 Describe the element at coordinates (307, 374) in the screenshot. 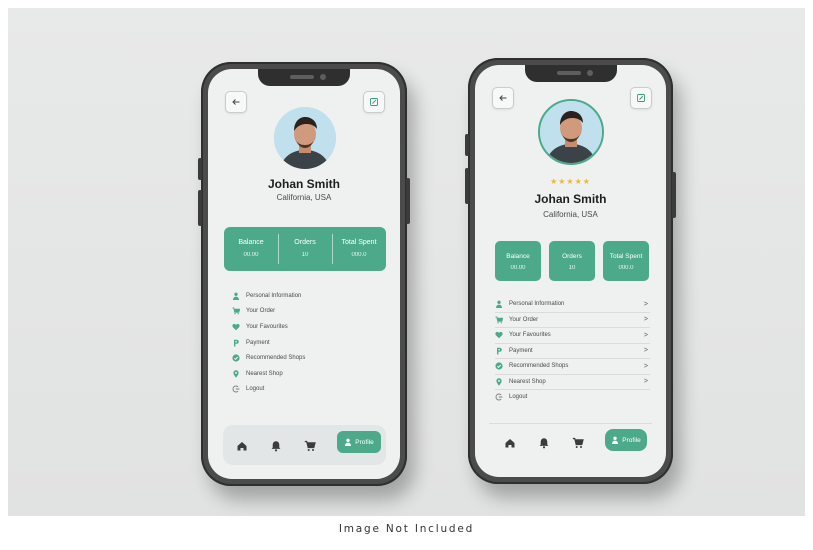

I see `menu-item-nearest-shop: Nearest Shop` at that location.